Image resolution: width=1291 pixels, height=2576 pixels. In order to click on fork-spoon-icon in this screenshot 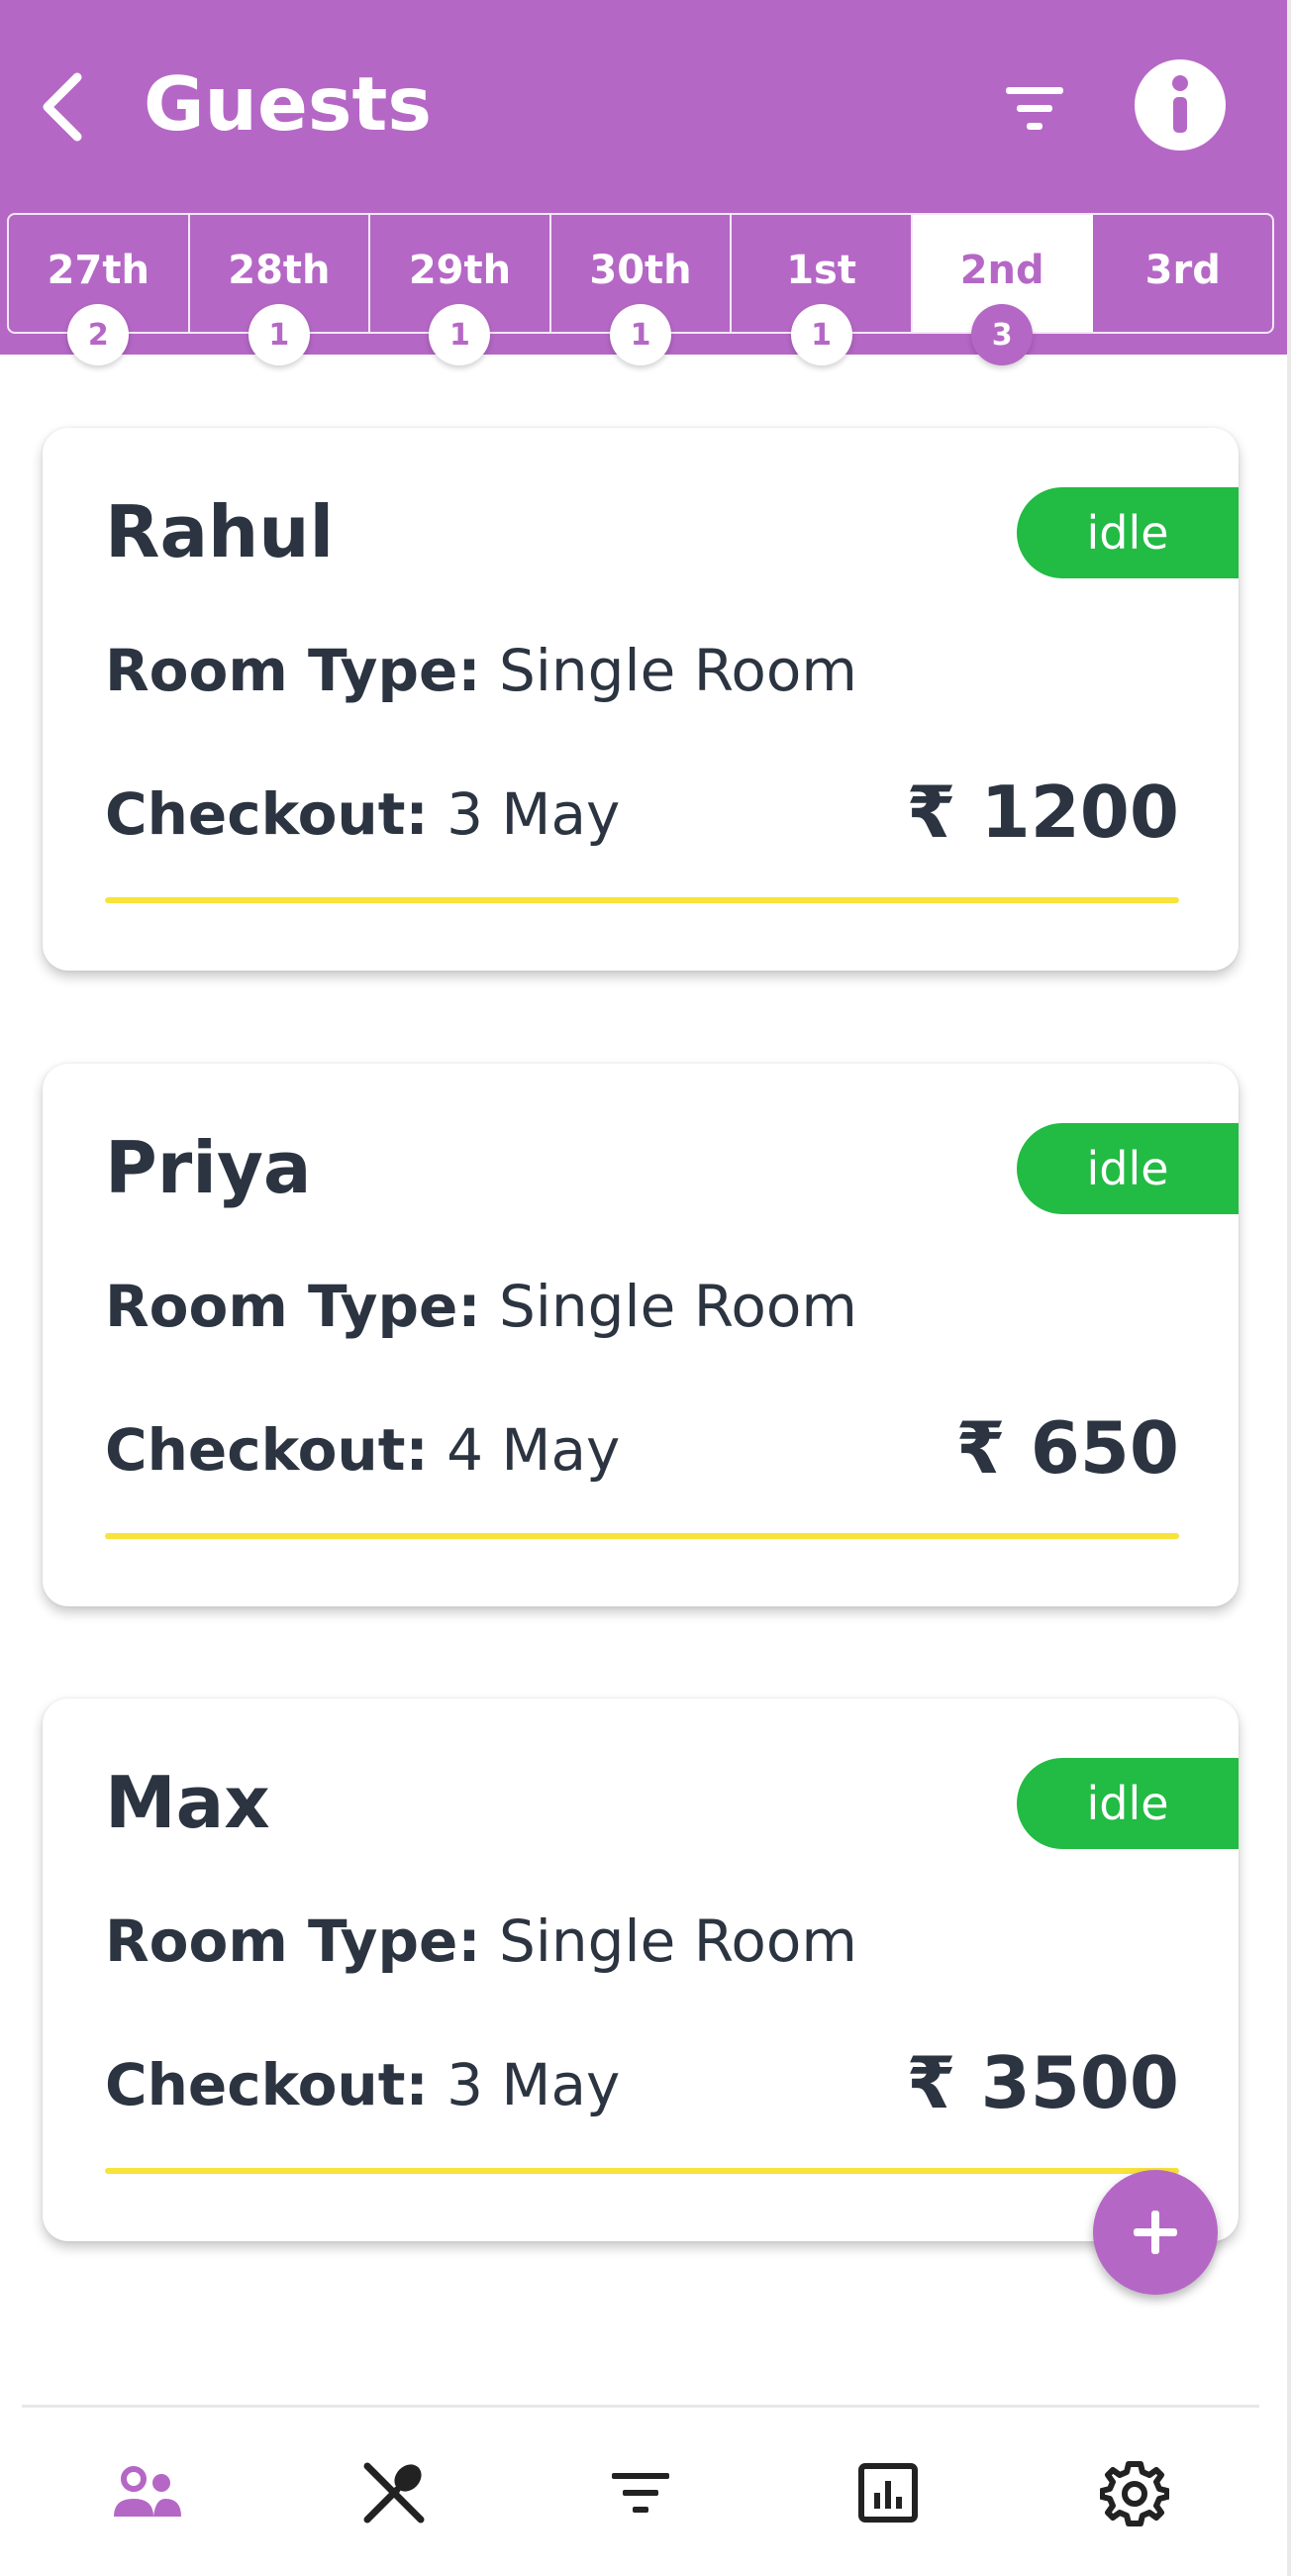, I will do `click(394, 2493)`.